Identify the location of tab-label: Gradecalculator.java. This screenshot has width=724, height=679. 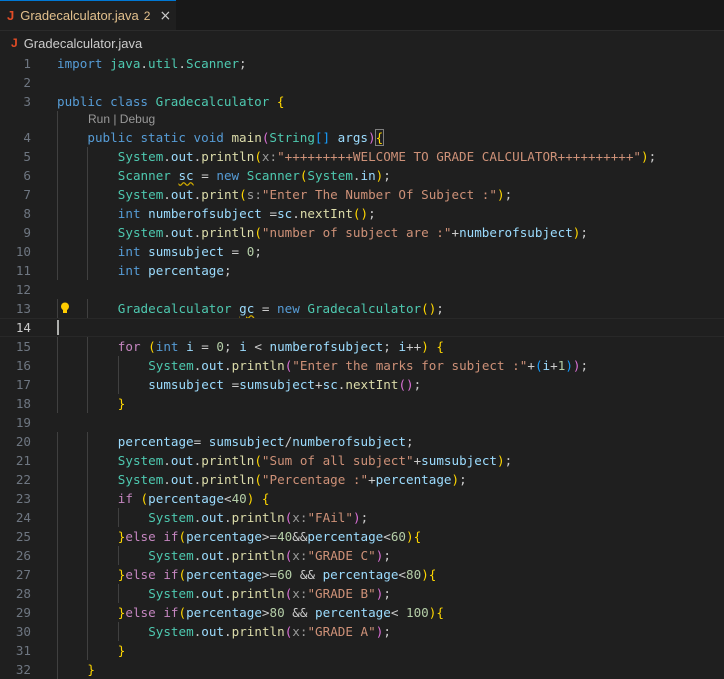
(79, 15).